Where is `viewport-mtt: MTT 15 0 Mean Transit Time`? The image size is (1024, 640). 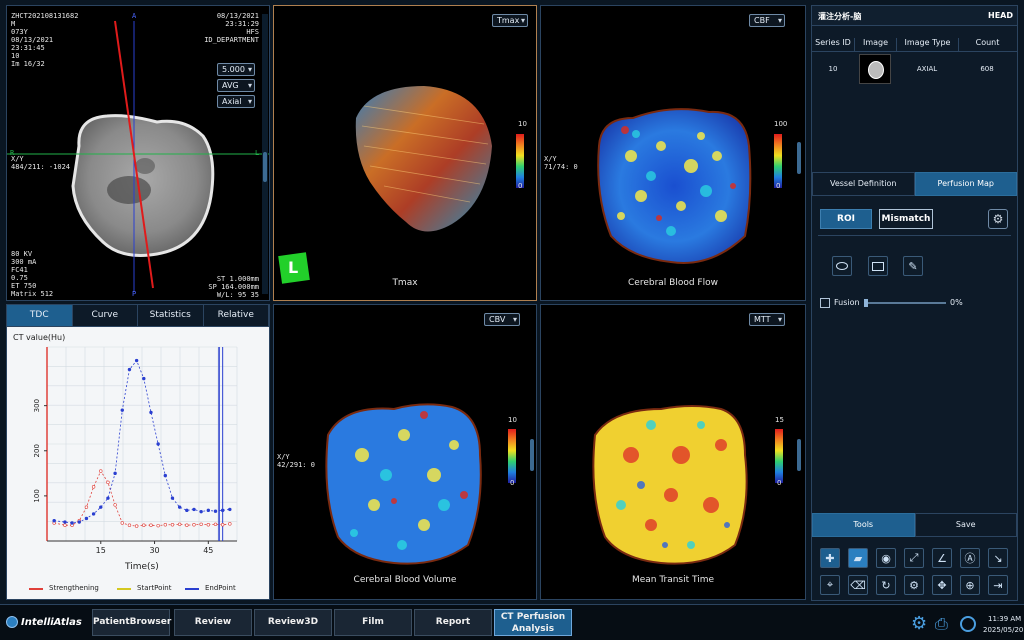
viewport-mtt: MTT 15 0 Mean Transit Time is located at coordinates (673, 452).